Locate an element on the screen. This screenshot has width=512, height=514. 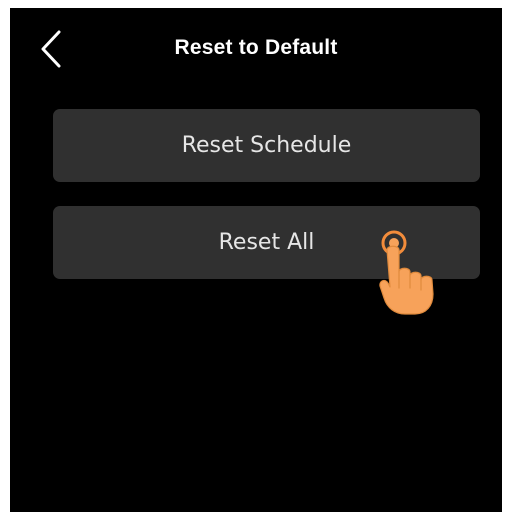
page-title: Reset to Default is located at coordinates (256, 47).